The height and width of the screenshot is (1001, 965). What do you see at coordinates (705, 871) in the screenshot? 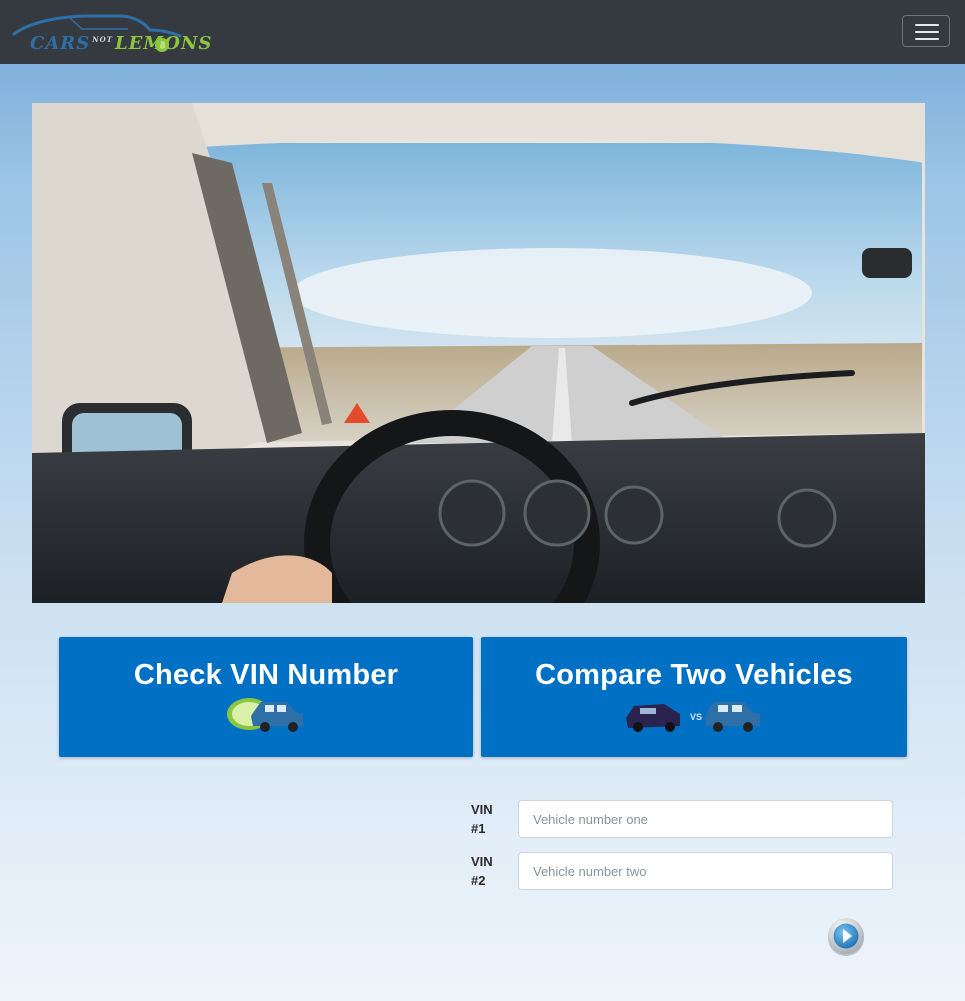
I see `vin2-input` at bounding box center [705, 871].